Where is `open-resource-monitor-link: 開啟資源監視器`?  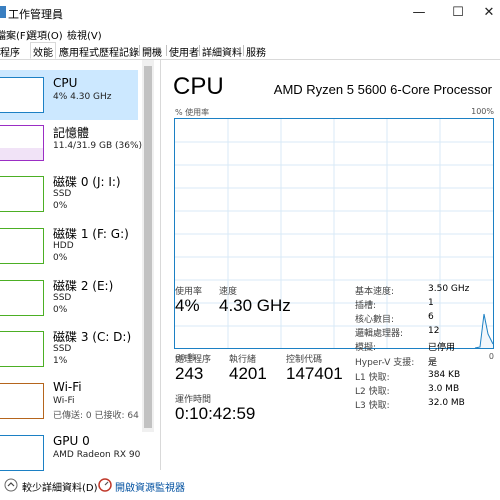
open-resource-monitor-link: 開啟資源監視器 is located at coordinates (150, 486).